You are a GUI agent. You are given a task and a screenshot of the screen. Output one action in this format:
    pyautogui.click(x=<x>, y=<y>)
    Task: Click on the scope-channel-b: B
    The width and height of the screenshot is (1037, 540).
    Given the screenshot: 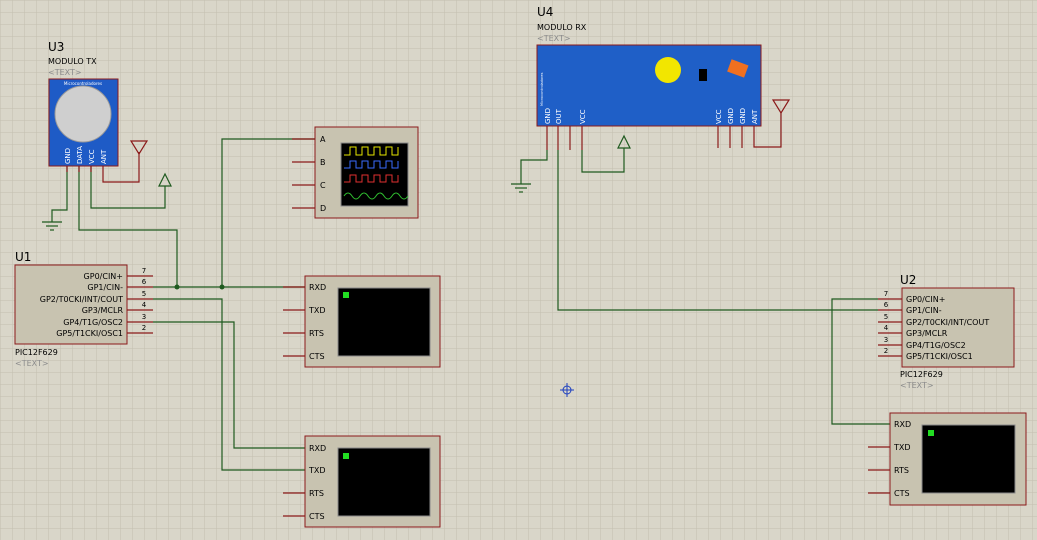 What is the action you would take?
    pyautogui.click(x=323, y=162)
    